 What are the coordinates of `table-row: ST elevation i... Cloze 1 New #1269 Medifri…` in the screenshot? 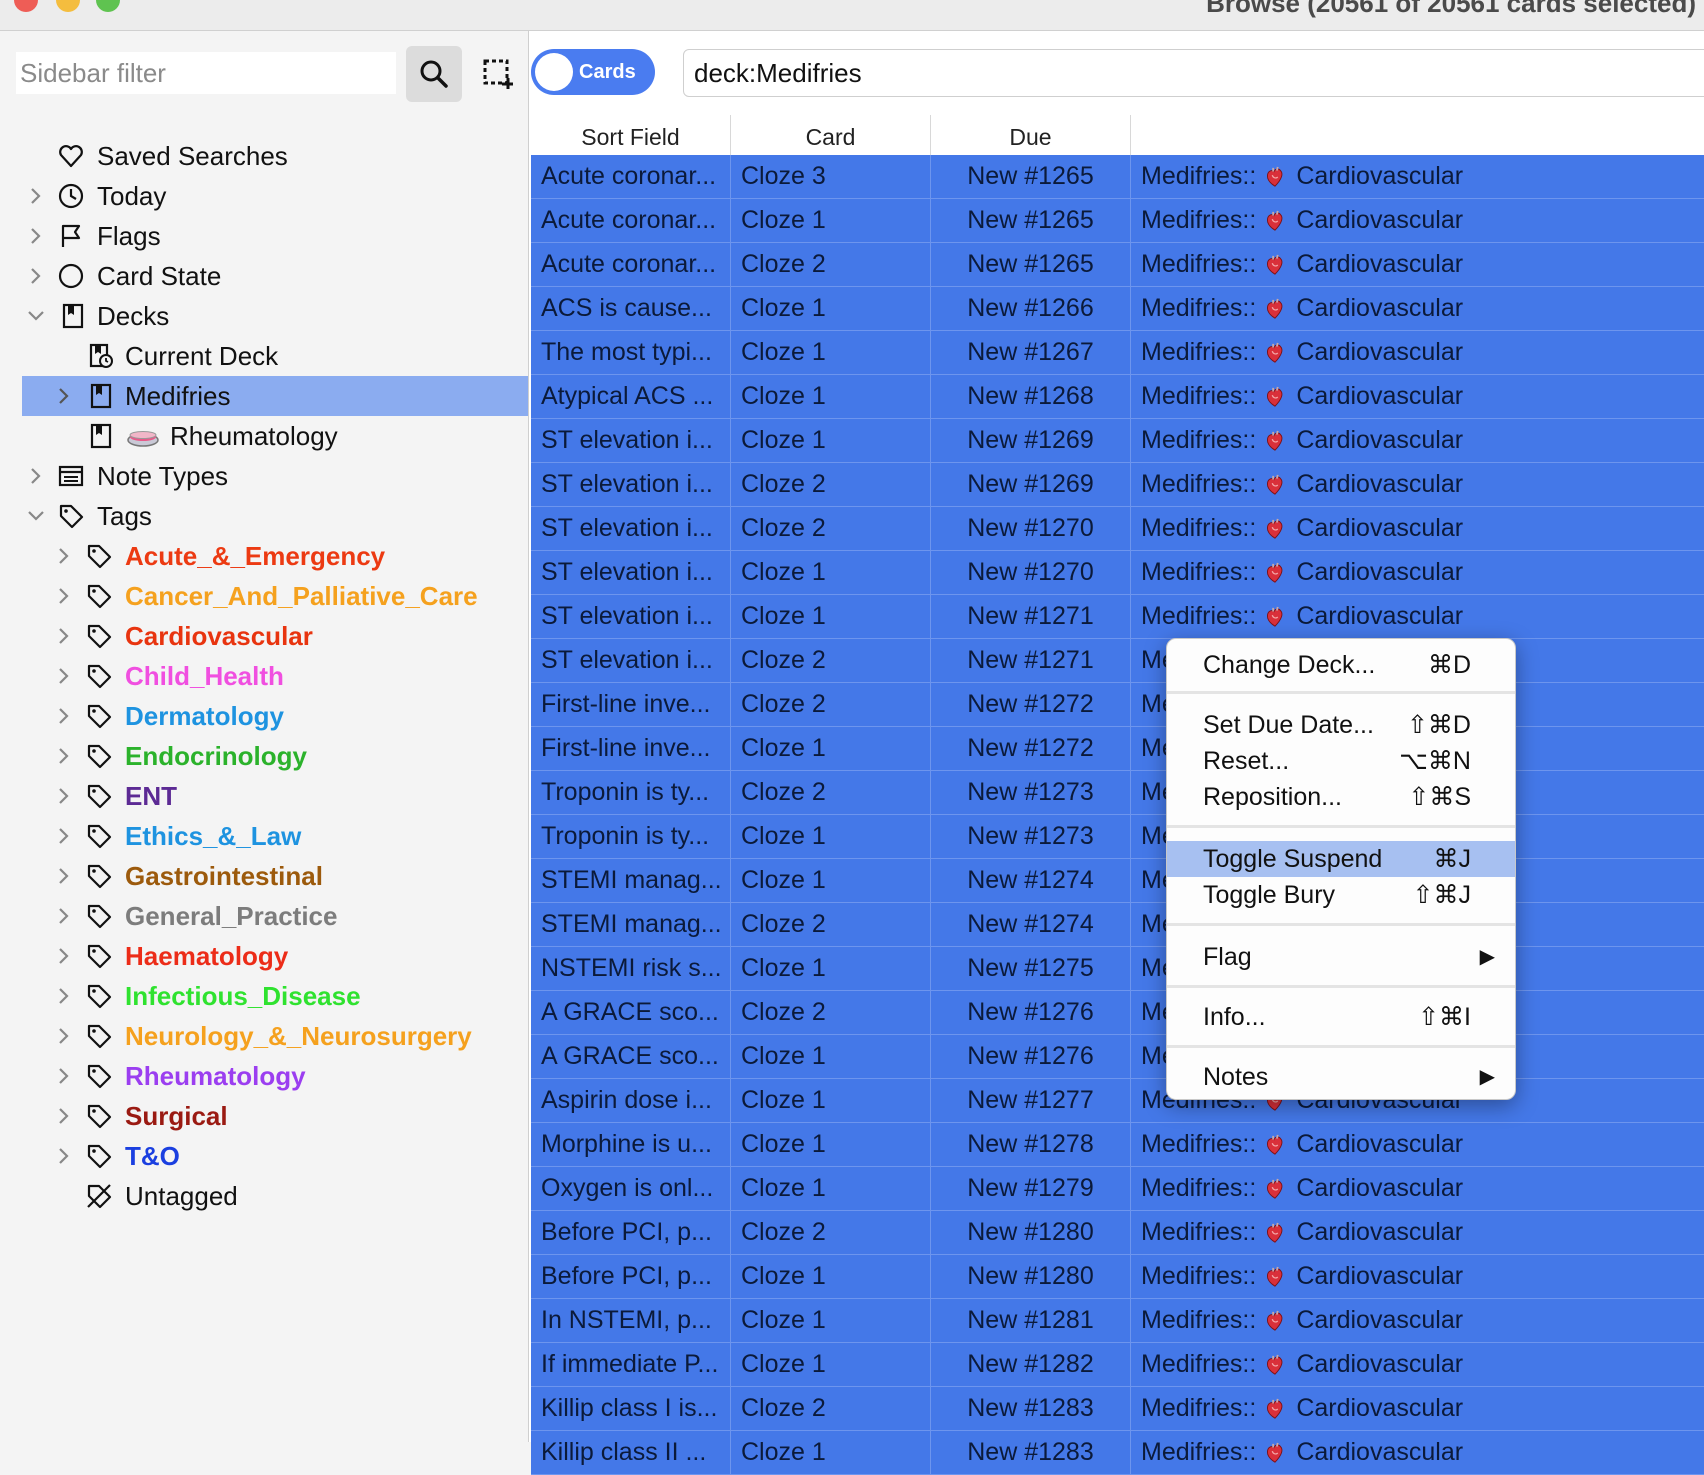 It's located at (1117, 441).